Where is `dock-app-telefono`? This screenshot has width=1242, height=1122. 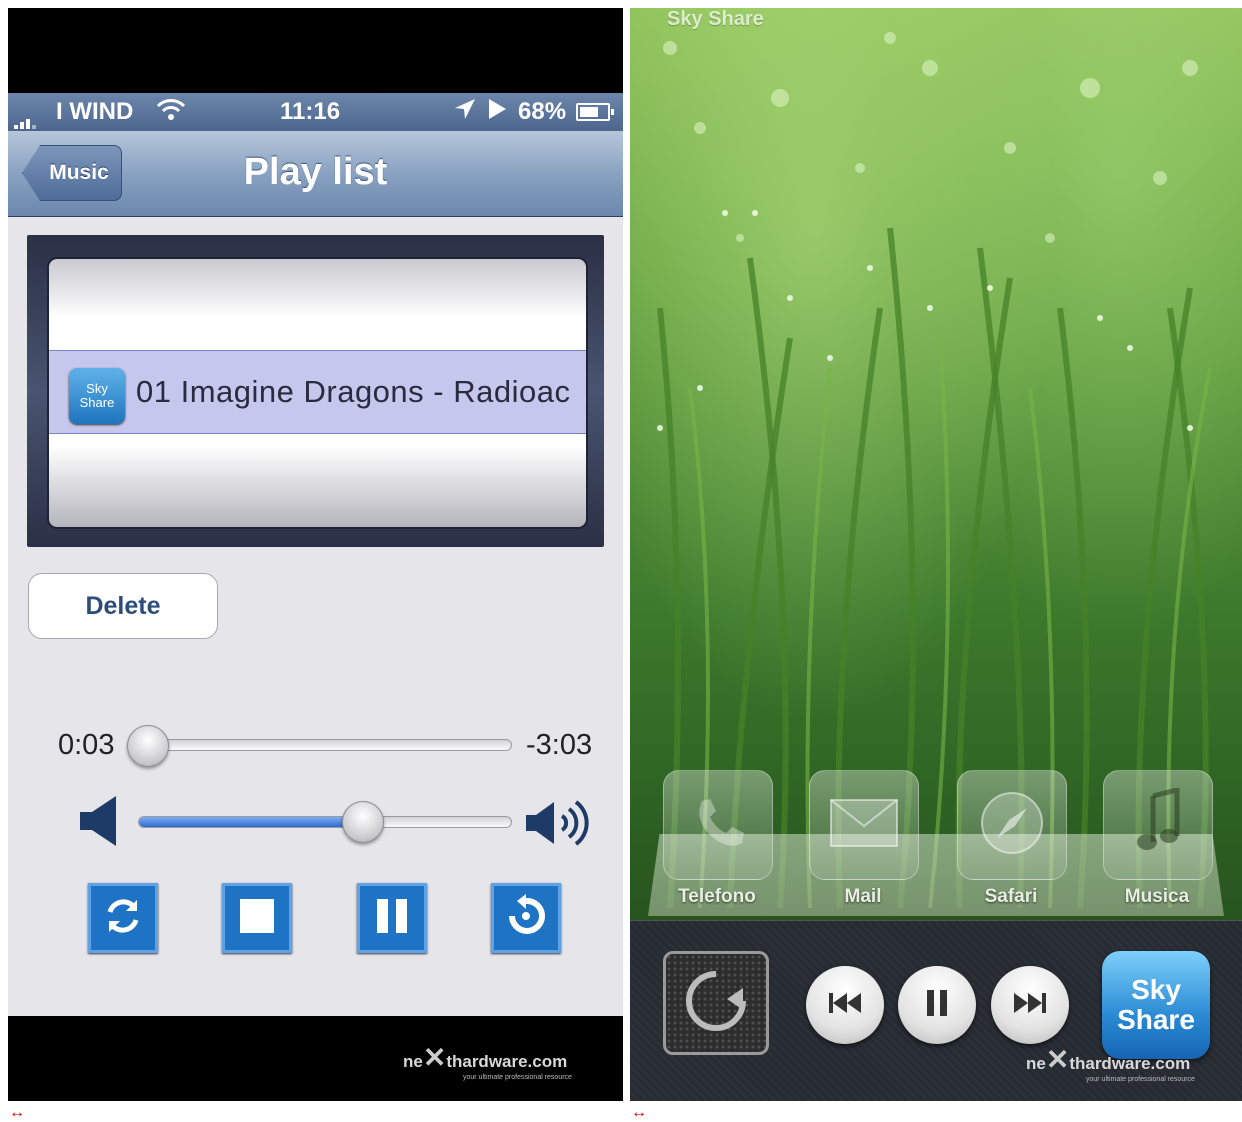 dock-app-telefono is located at coordinates (718, 825).